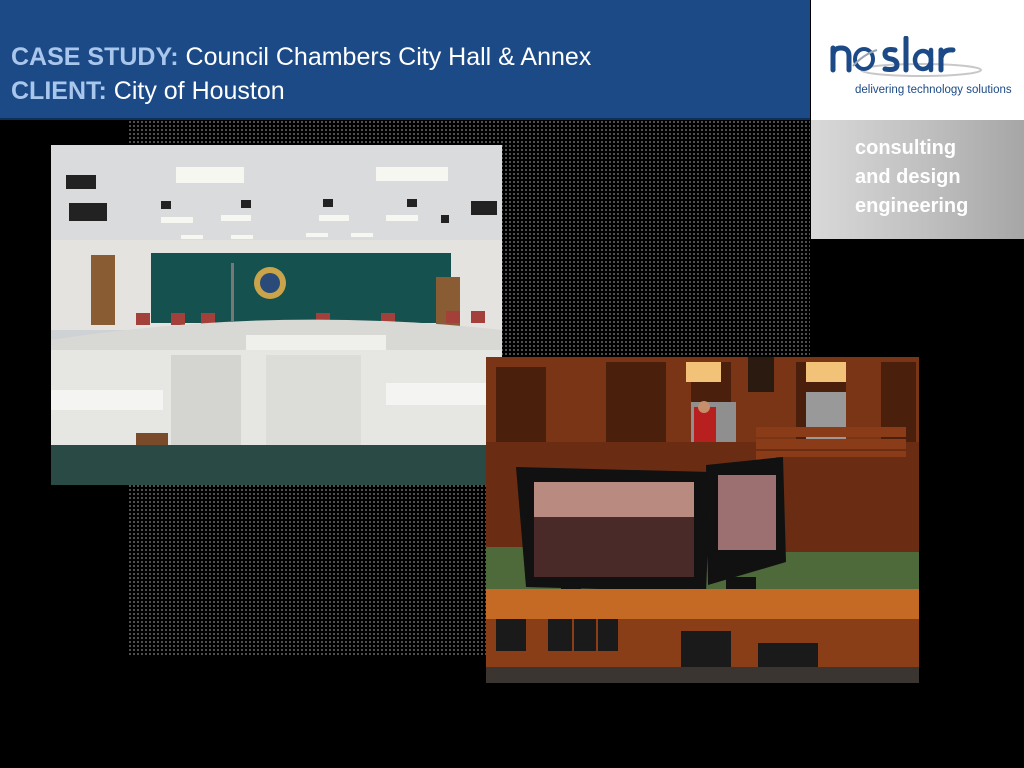  I want to click on service-line-3: engineering, so click(912, 206).